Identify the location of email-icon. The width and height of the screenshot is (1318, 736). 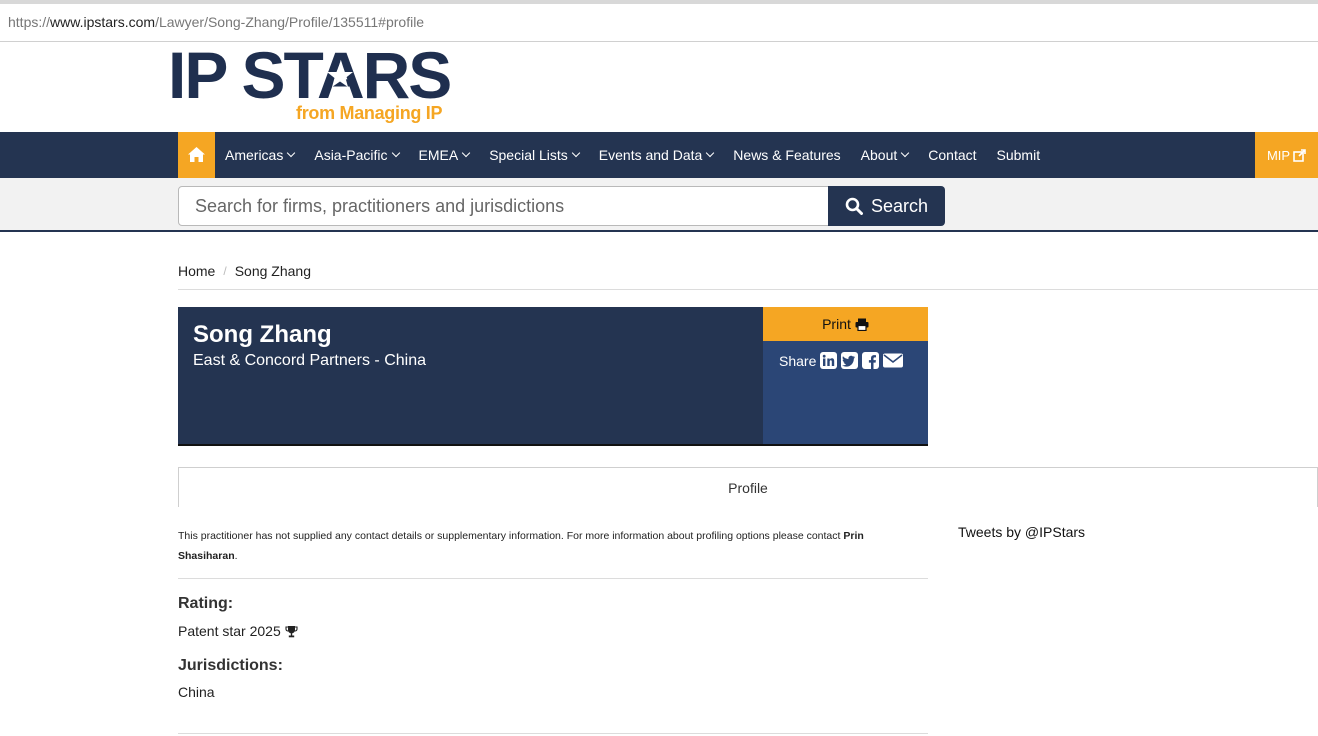
(893, 360).